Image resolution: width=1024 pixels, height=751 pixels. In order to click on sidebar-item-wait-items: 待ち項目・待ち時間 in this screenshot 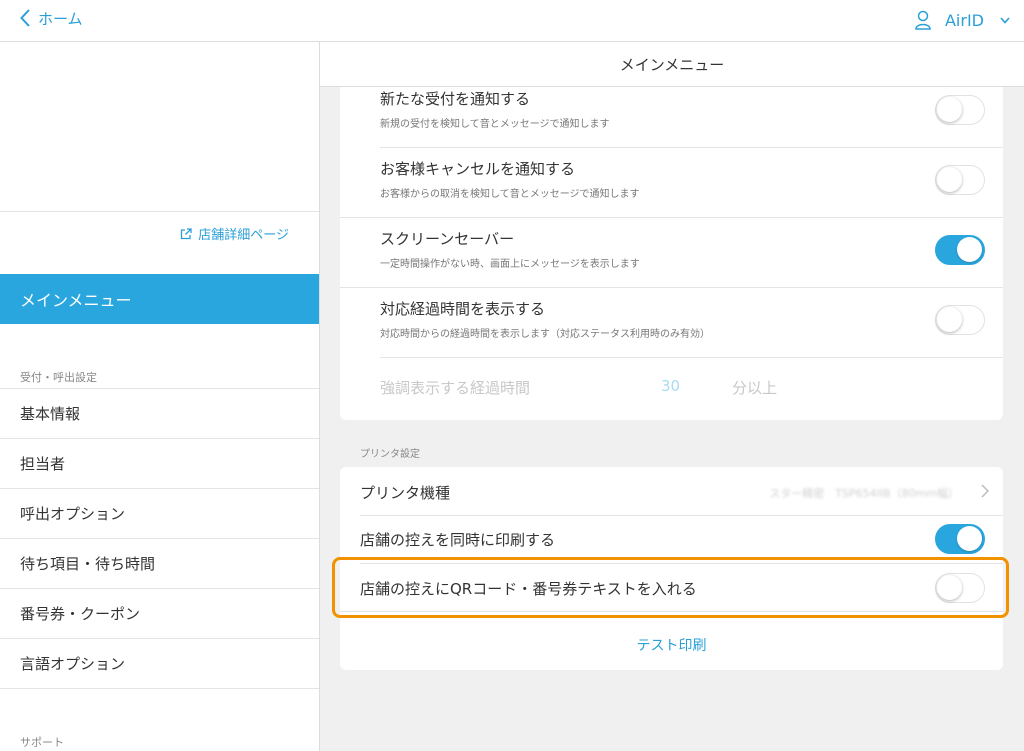, I will do `click(159, 564)`.